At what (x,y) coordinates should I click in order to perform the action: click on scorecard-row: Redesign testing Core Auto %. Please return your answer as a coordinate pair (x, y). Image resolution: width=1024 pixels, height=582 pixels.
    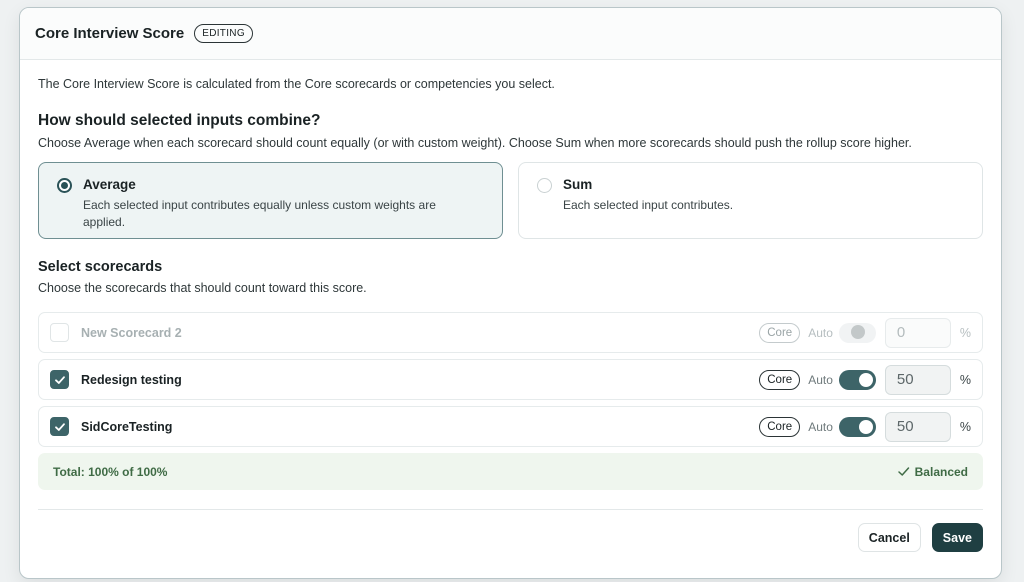
    Looking at the image, I should click on (510, 379).